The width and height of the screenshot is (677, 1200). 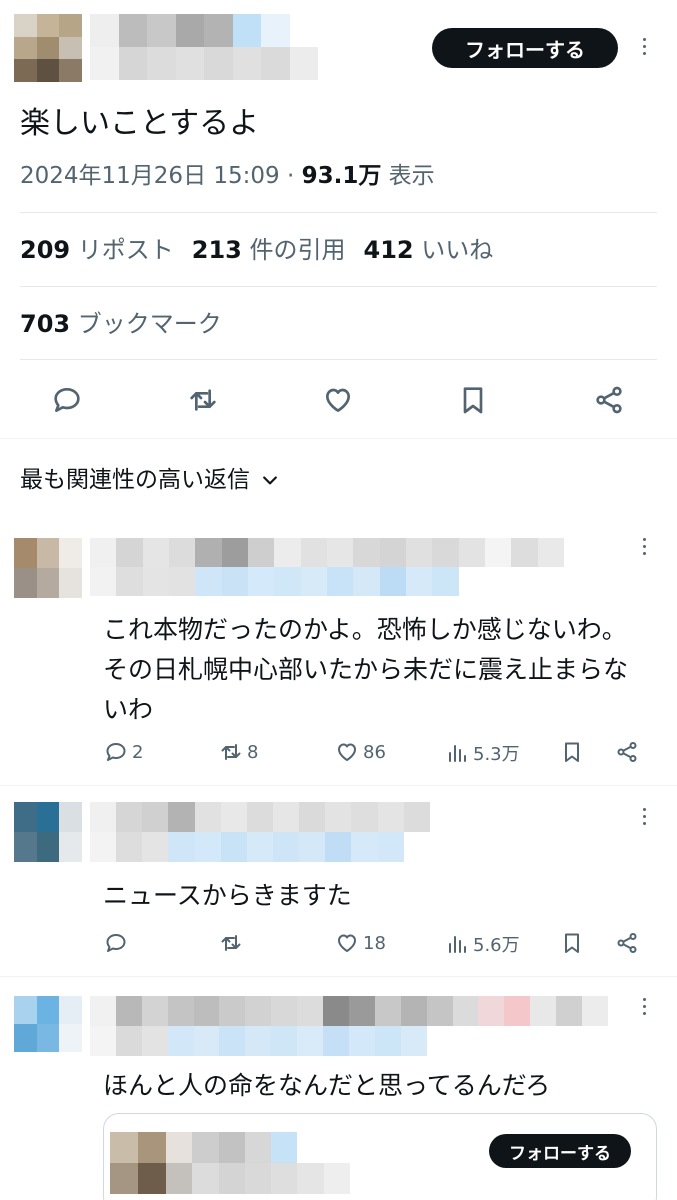 What do you see at coordinates (560, 1151) in the screenshot?
I see `quoted-follow-button: フォローする` at bounding box center [560, 1151].